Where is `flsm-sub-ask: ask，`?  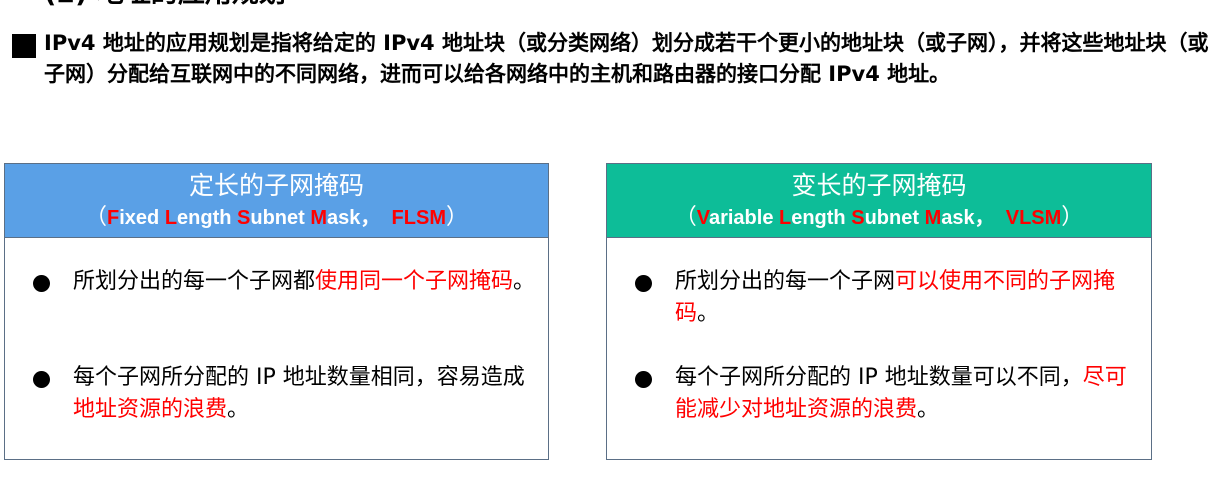
flsm-sub-ask: ask， is located at coordinates (354, 218).